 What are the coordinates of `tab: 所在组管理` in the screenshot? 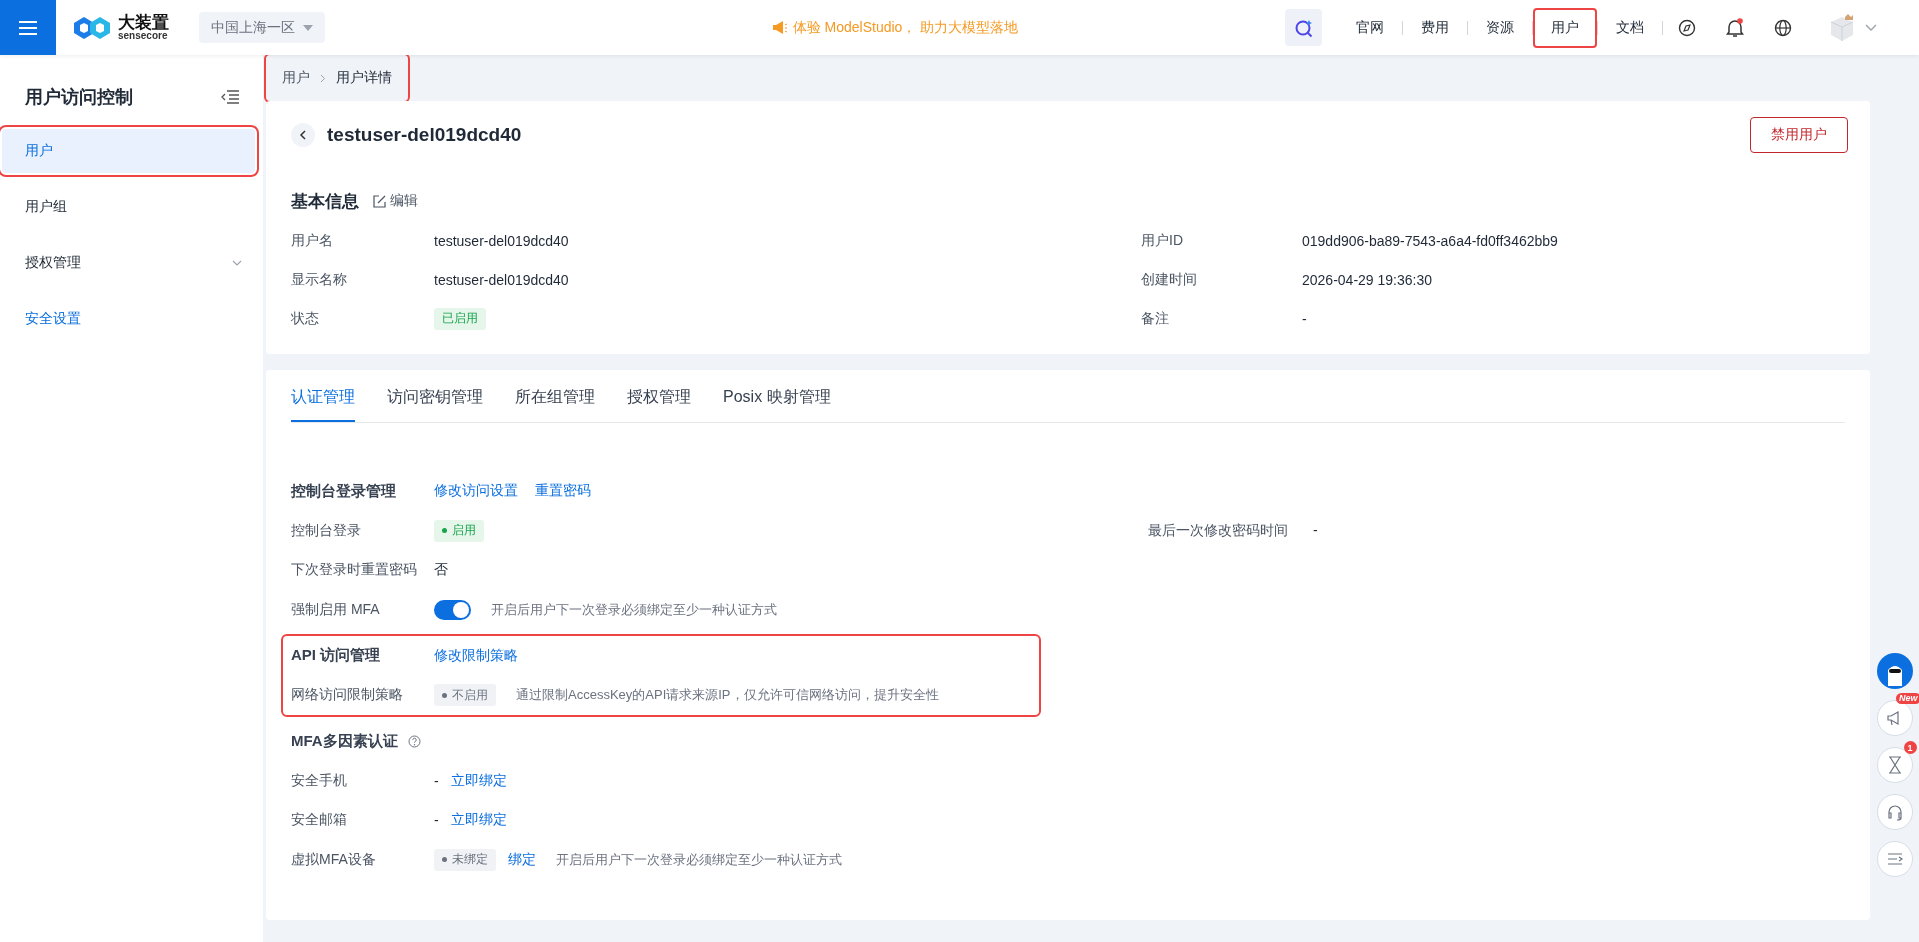 It's located at (555, 396).